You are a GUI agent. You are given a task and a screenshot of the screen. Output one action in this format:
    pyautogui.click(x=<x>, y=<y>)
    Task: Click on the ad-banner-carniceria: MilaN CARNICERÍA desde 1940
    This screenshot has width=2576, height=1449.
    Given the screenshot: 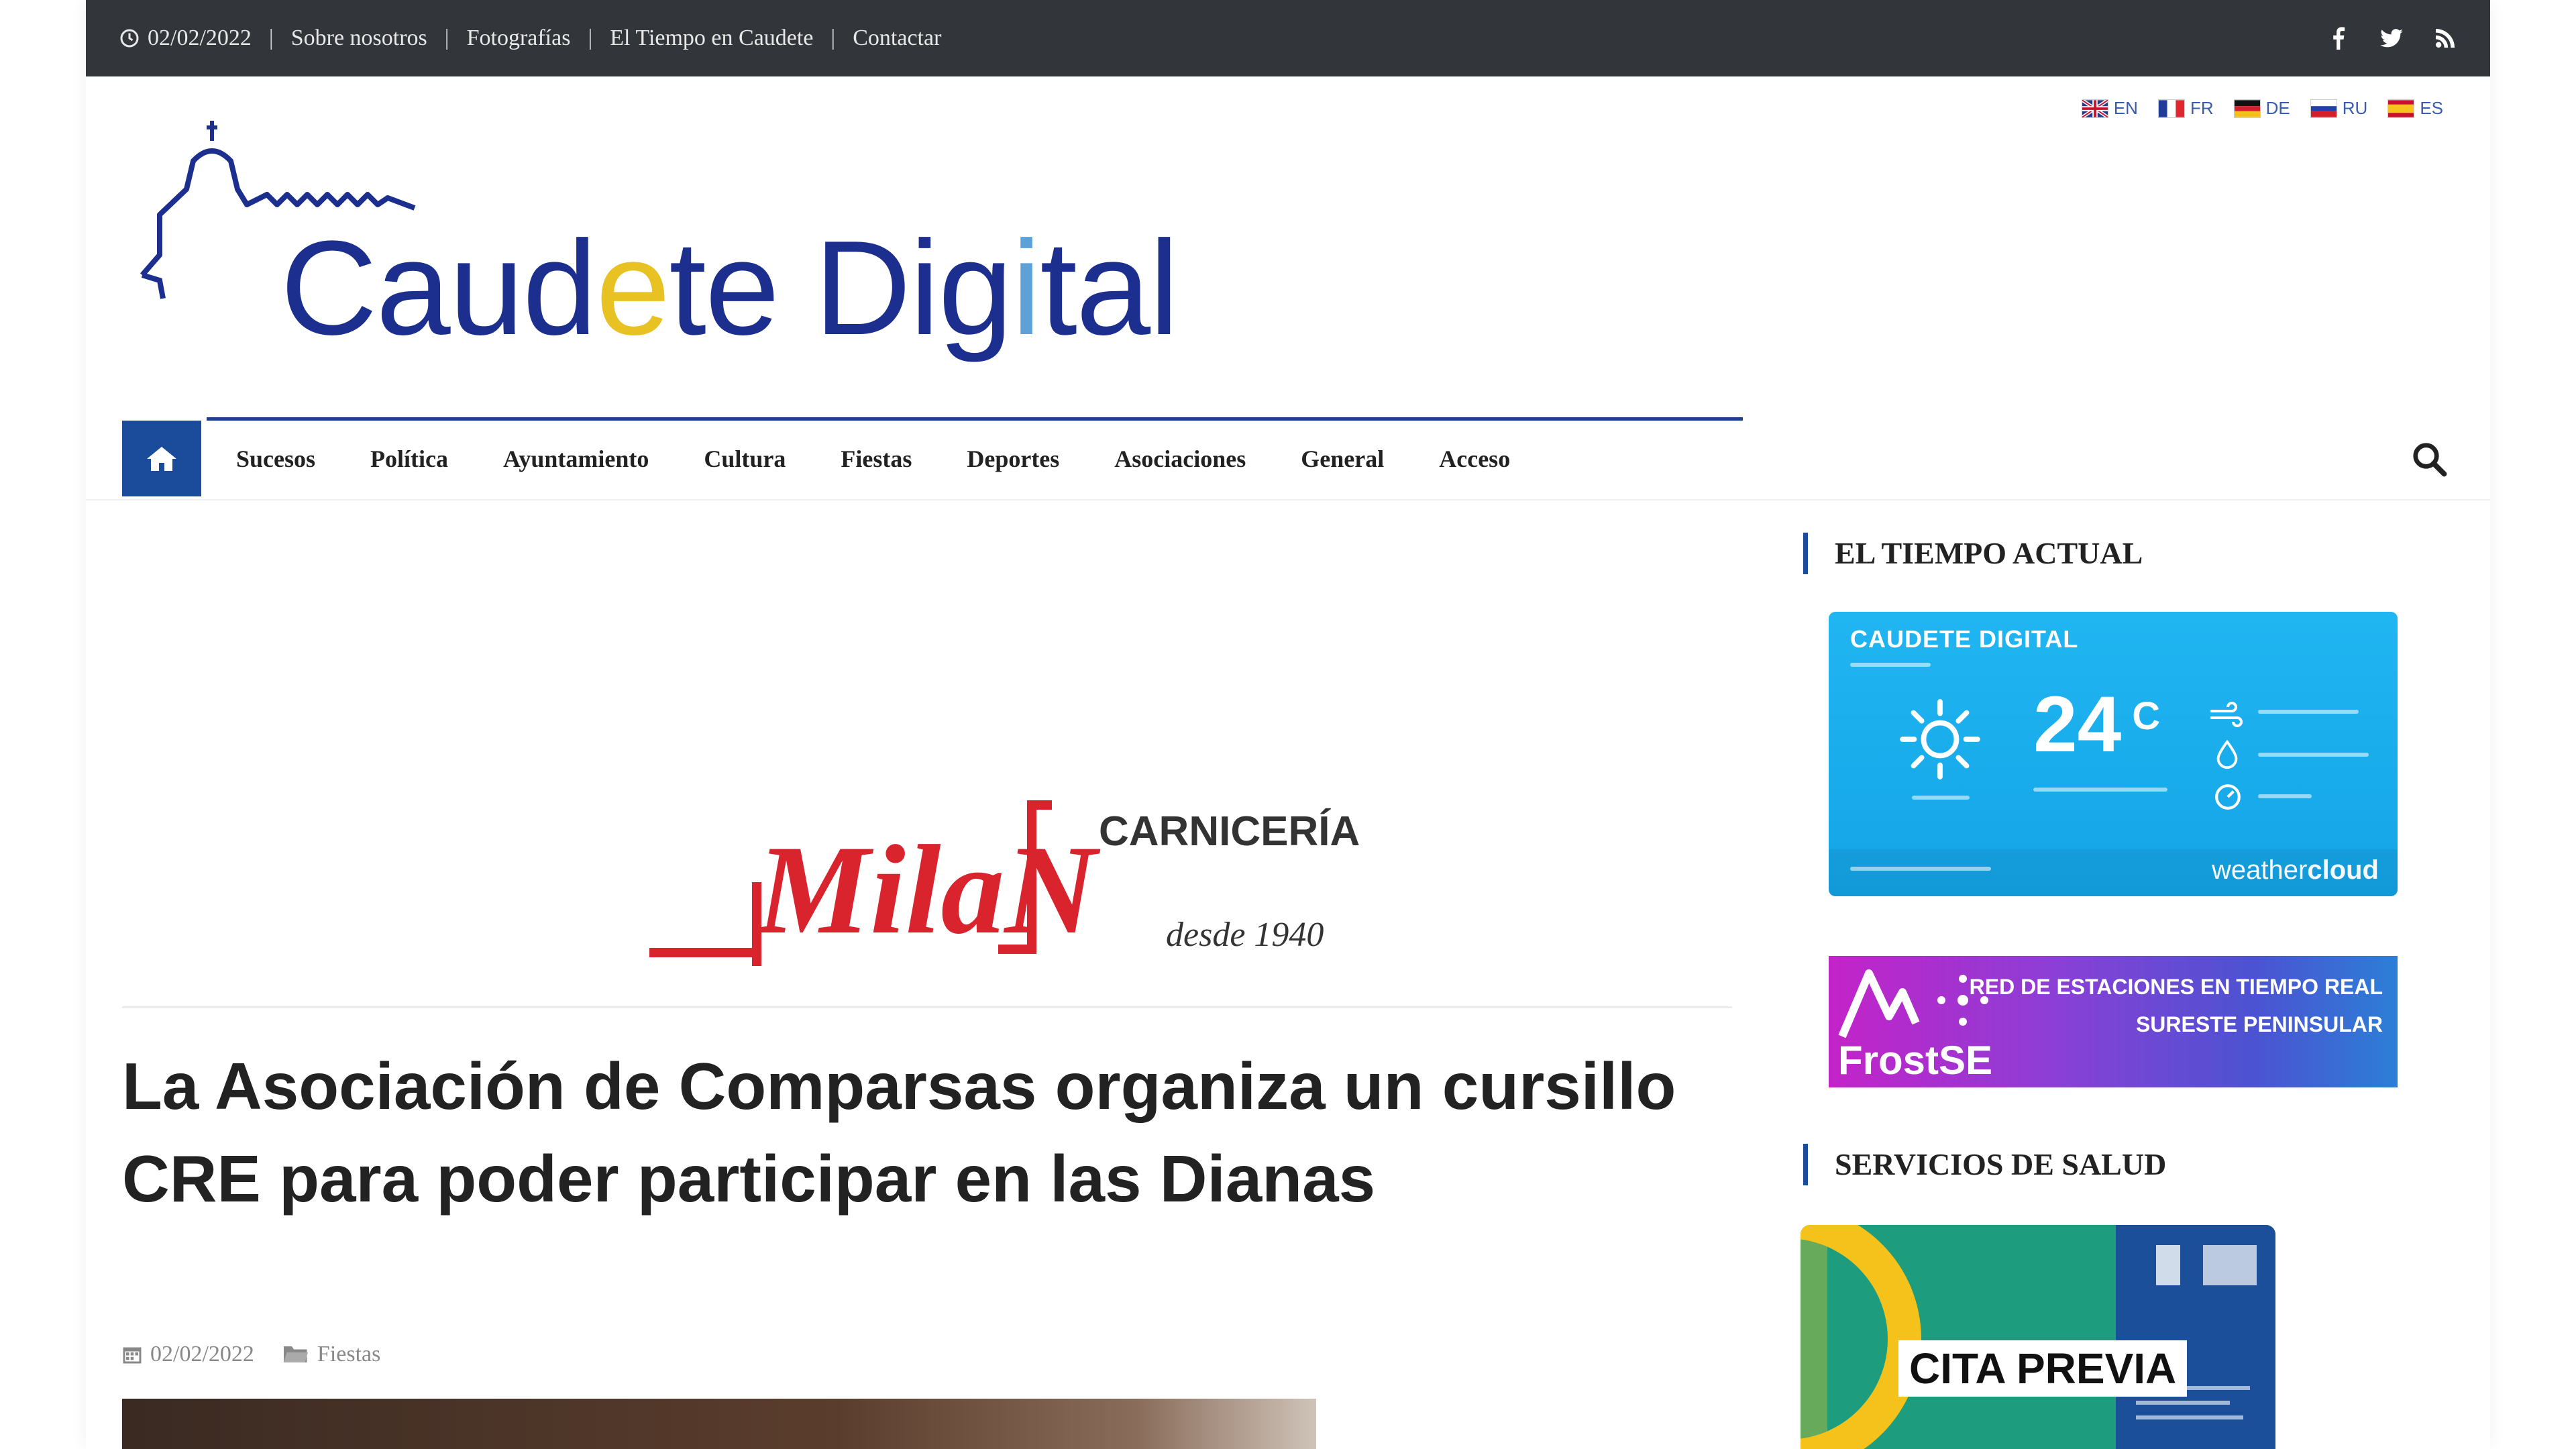 What is the action you would take?
    pyautogui.click(x=991, y=872)
    